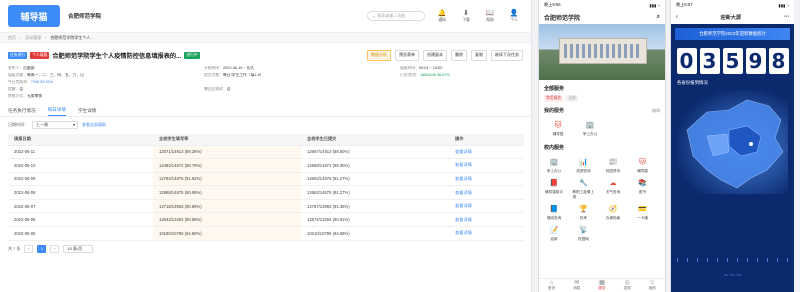 Image resolution: width=800 pixels, height=292 pixels. Describe the element at coordinates (80, 165) in the screenshot. I see `cell-date: 2022-06-10` at that location.